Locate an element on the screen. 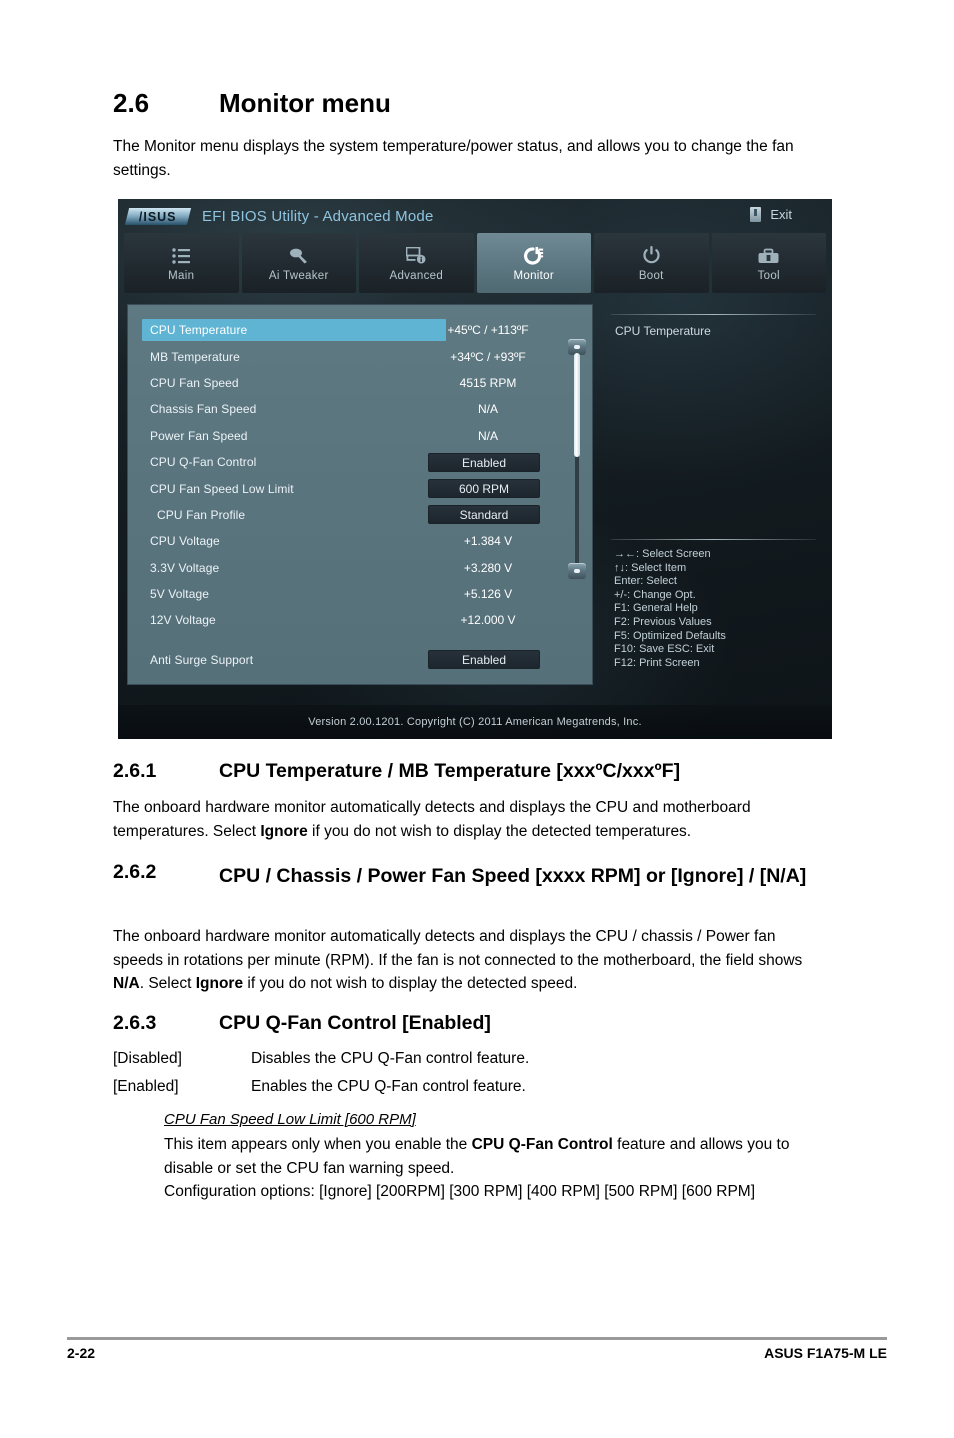 This screenshot has width=954, height=1438. row-value: +1.384 V is located at coordinates (488, 541).